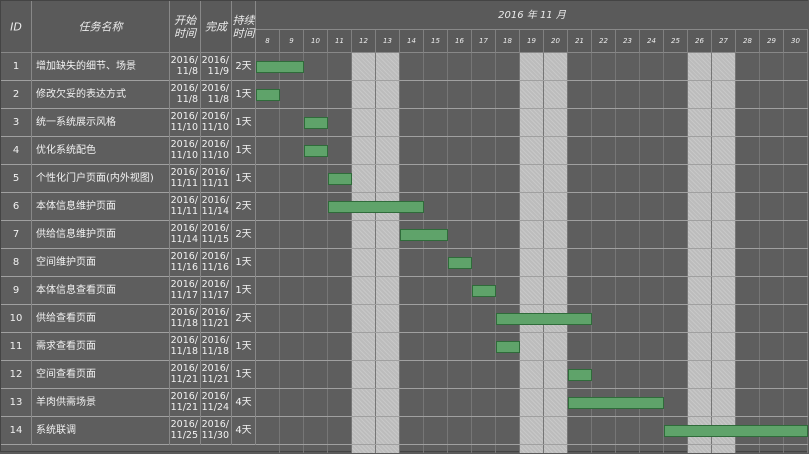 The image size is (809, 454). Describe the element at coordinates (16, 67) in the screenshot. I see `task-id-cell: 1` at that location.